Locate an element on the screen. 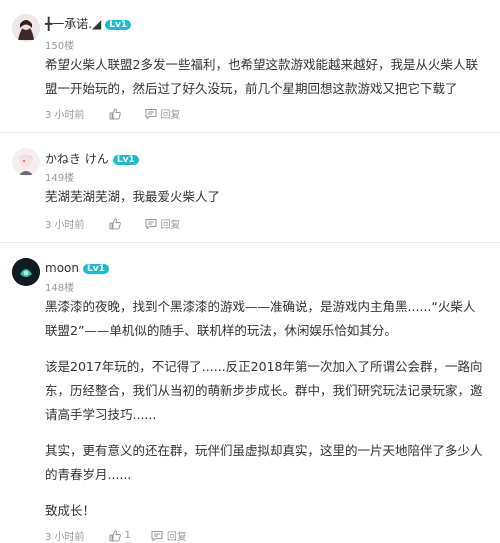 The image size is (500, 543). comment-paragraph: 致成长！ is located at coordinates (70, 510).